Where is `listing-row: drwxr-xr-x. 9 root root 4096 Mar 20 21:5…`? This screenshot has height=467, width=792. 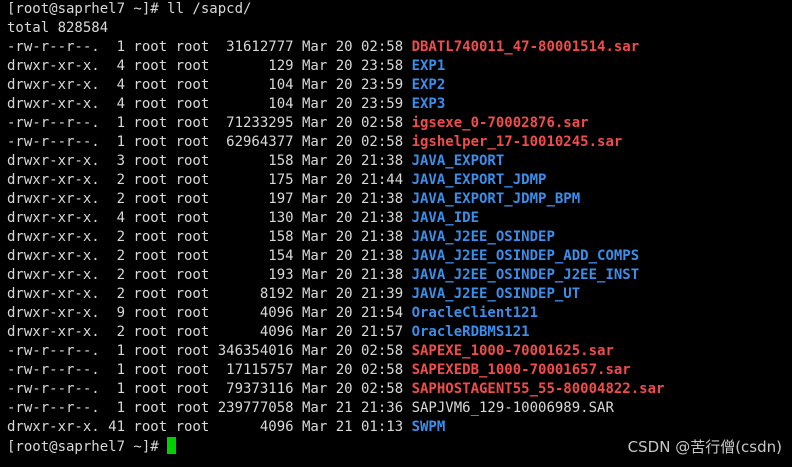 listing-row: drwxr-xr-x. 9 root root 4096 Mar 20 21:5… is located at coordinates (335, 313).